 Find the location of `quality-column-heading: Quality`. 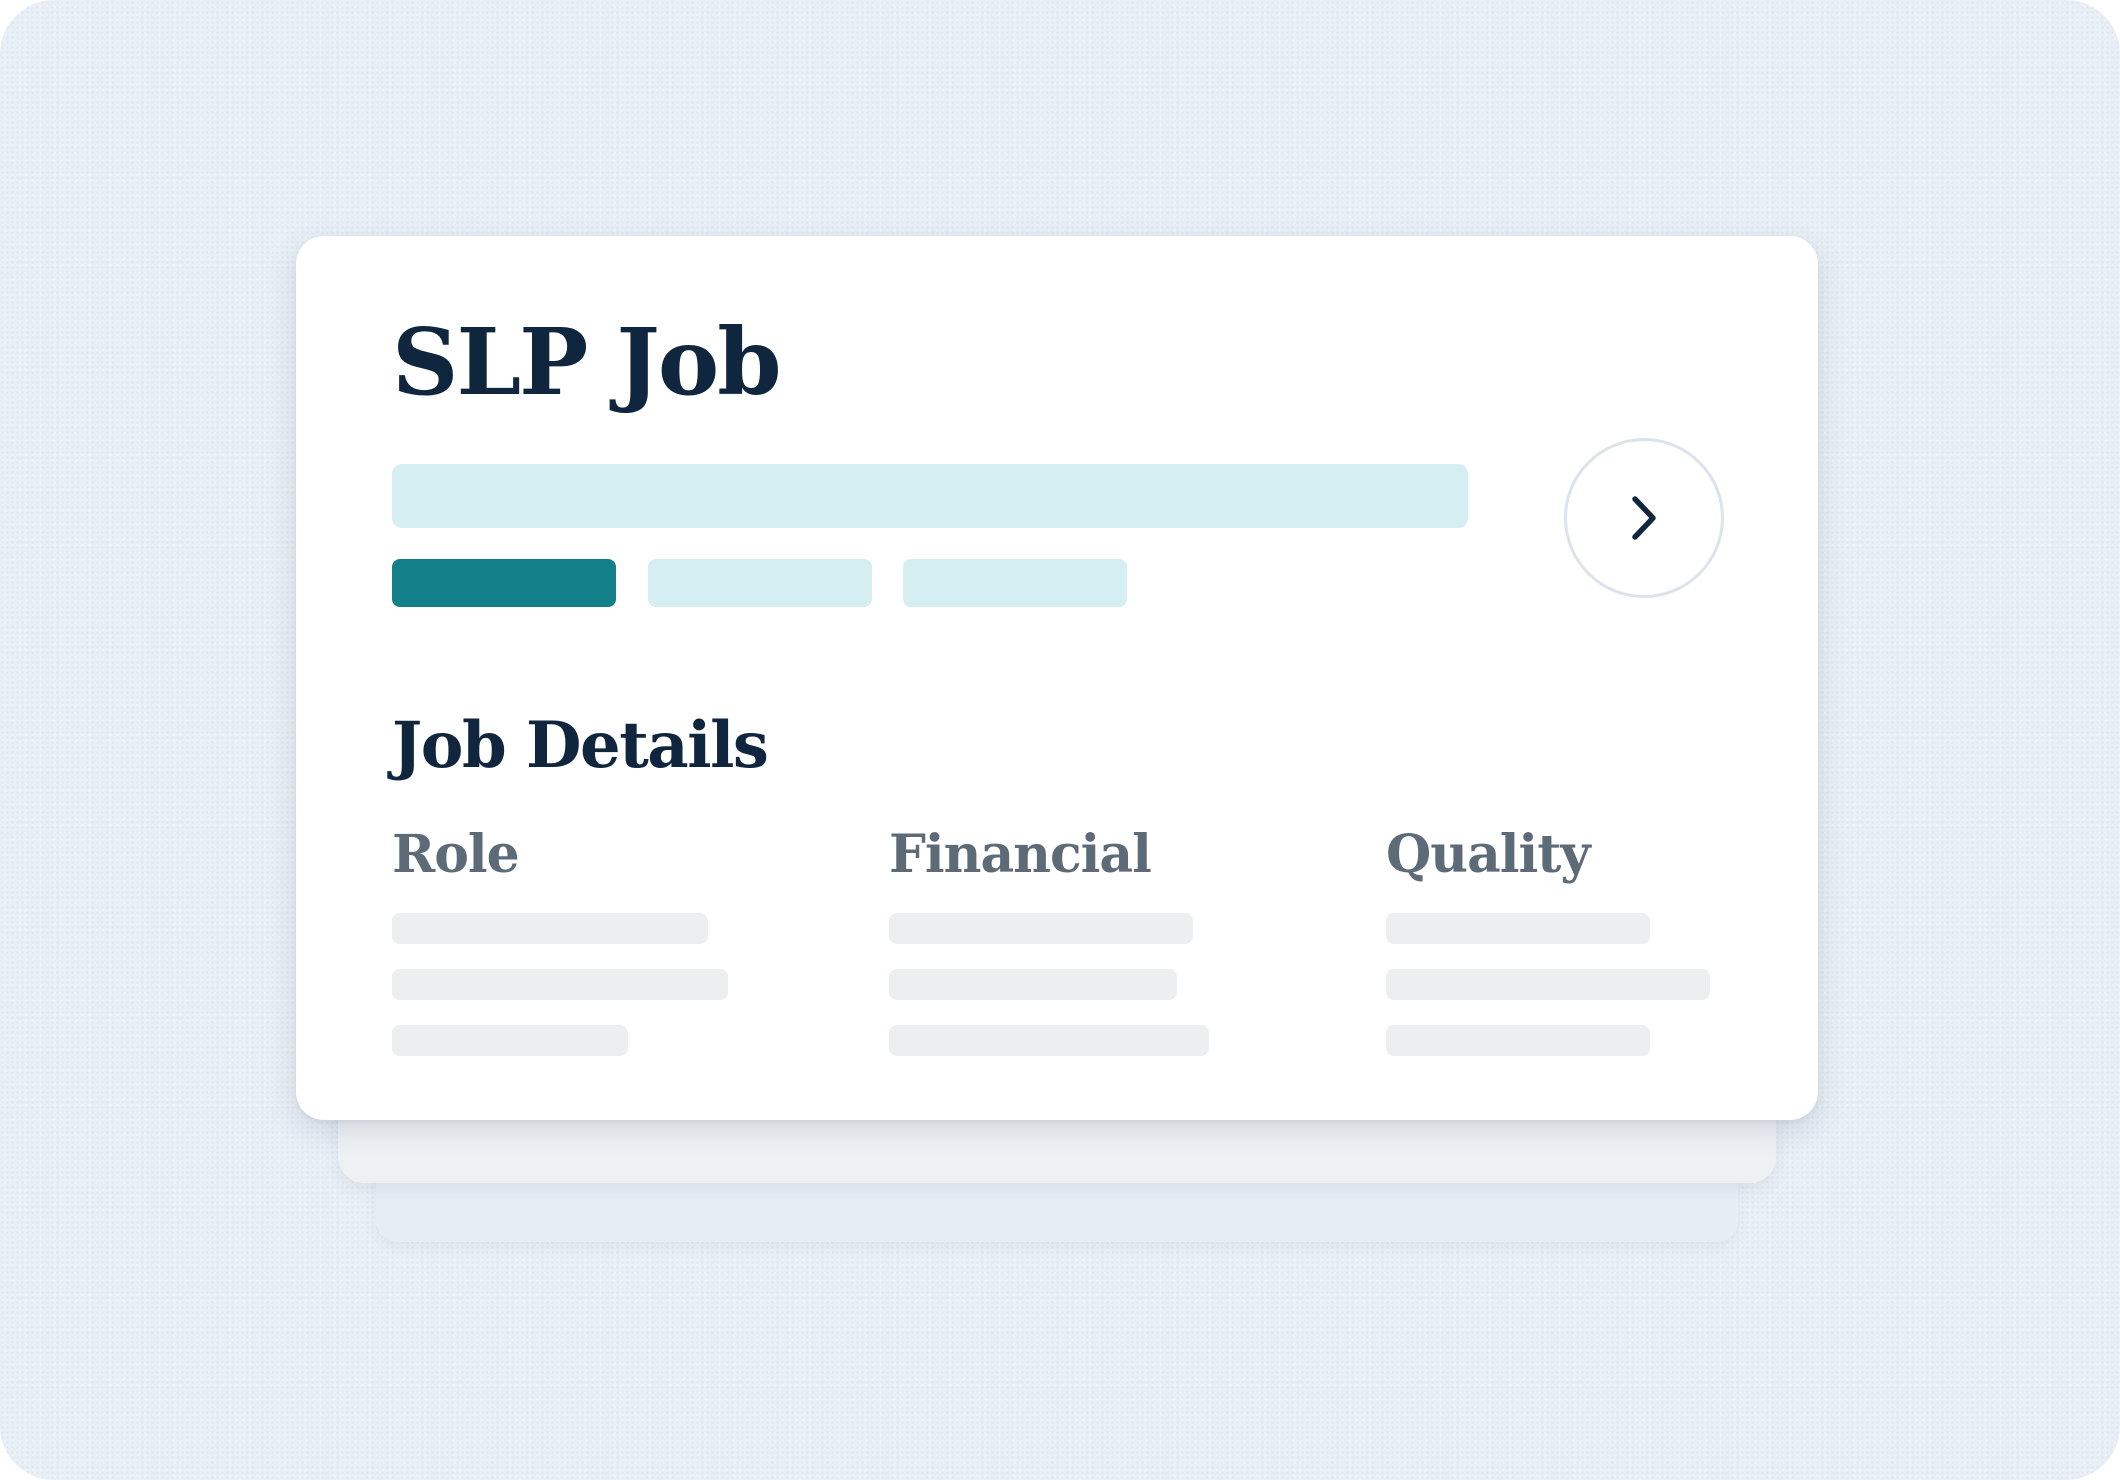

quality-column-heading: Quality is located at coordinates (1488, 854).